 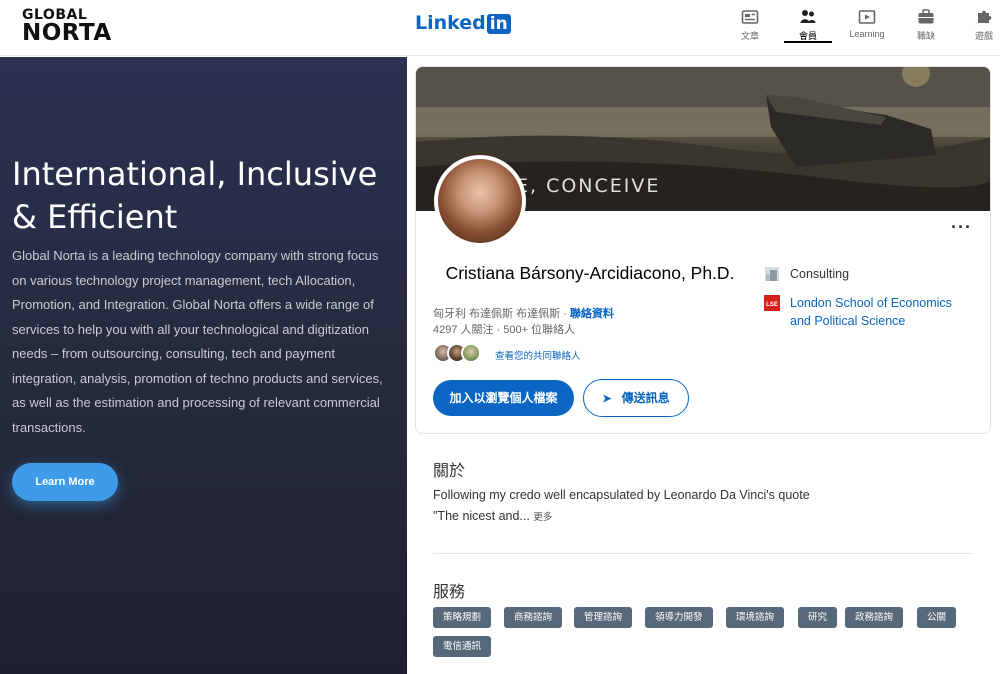 What do you see at coordinates (449, 592) in the screenshot?
I see `services-heading: 服務` at bounding box center [449, 592].